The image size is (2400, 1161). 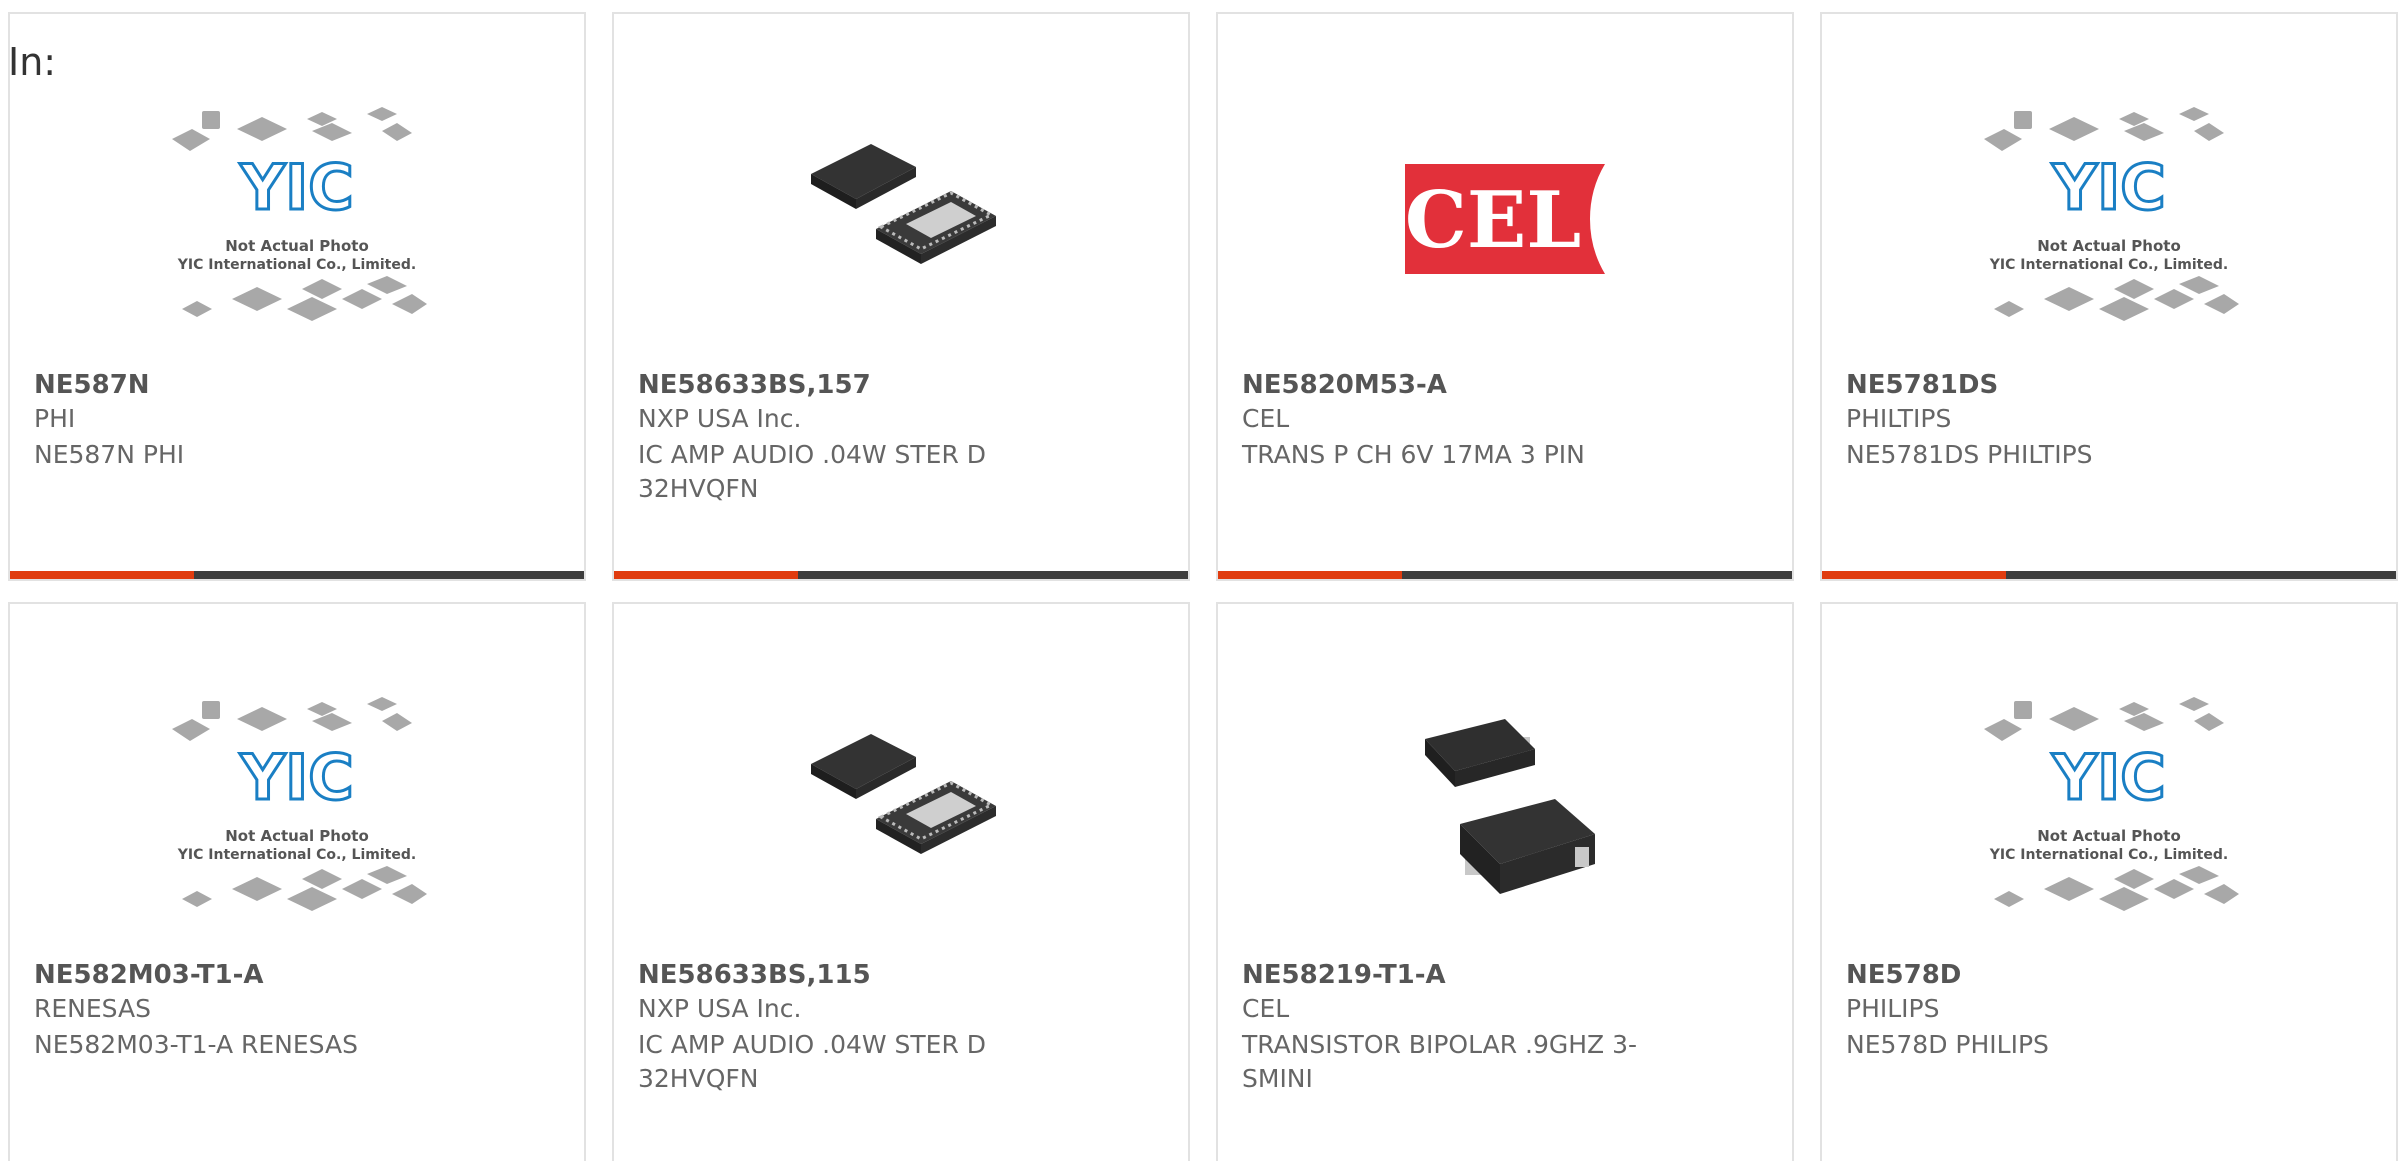 What do you see at coordinates (55, 418) in the screenshot?
I see `manufacturer: PHI` at bounding box center [55, 418].